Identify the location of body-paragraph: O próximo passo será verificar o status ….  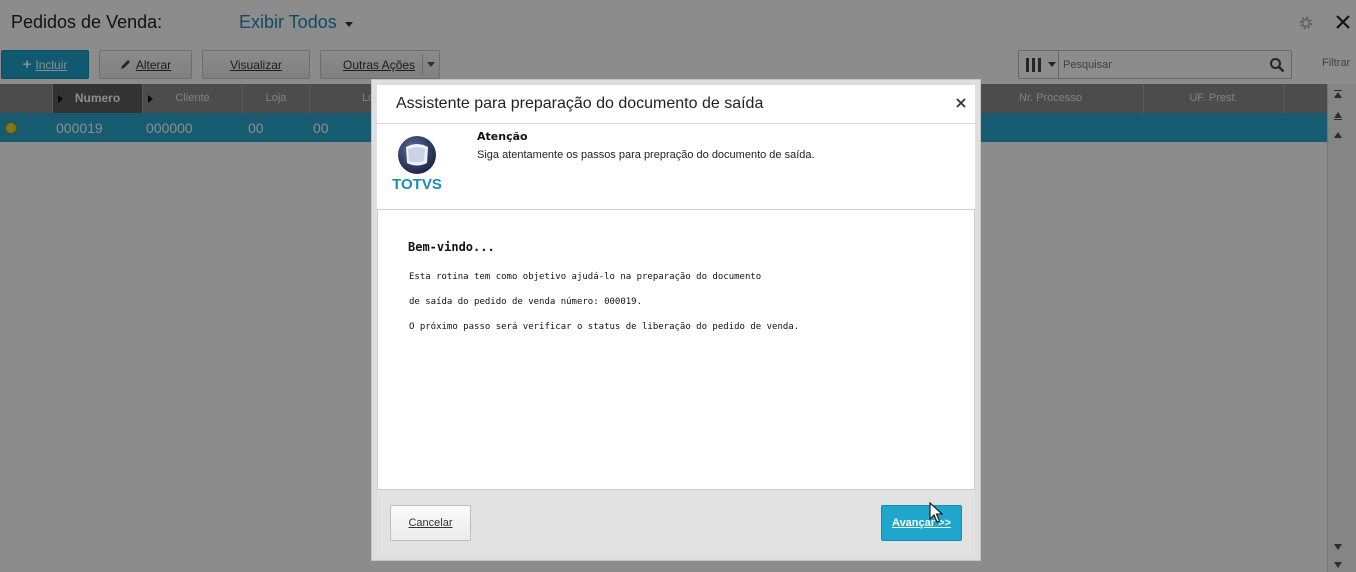
(604, 327).